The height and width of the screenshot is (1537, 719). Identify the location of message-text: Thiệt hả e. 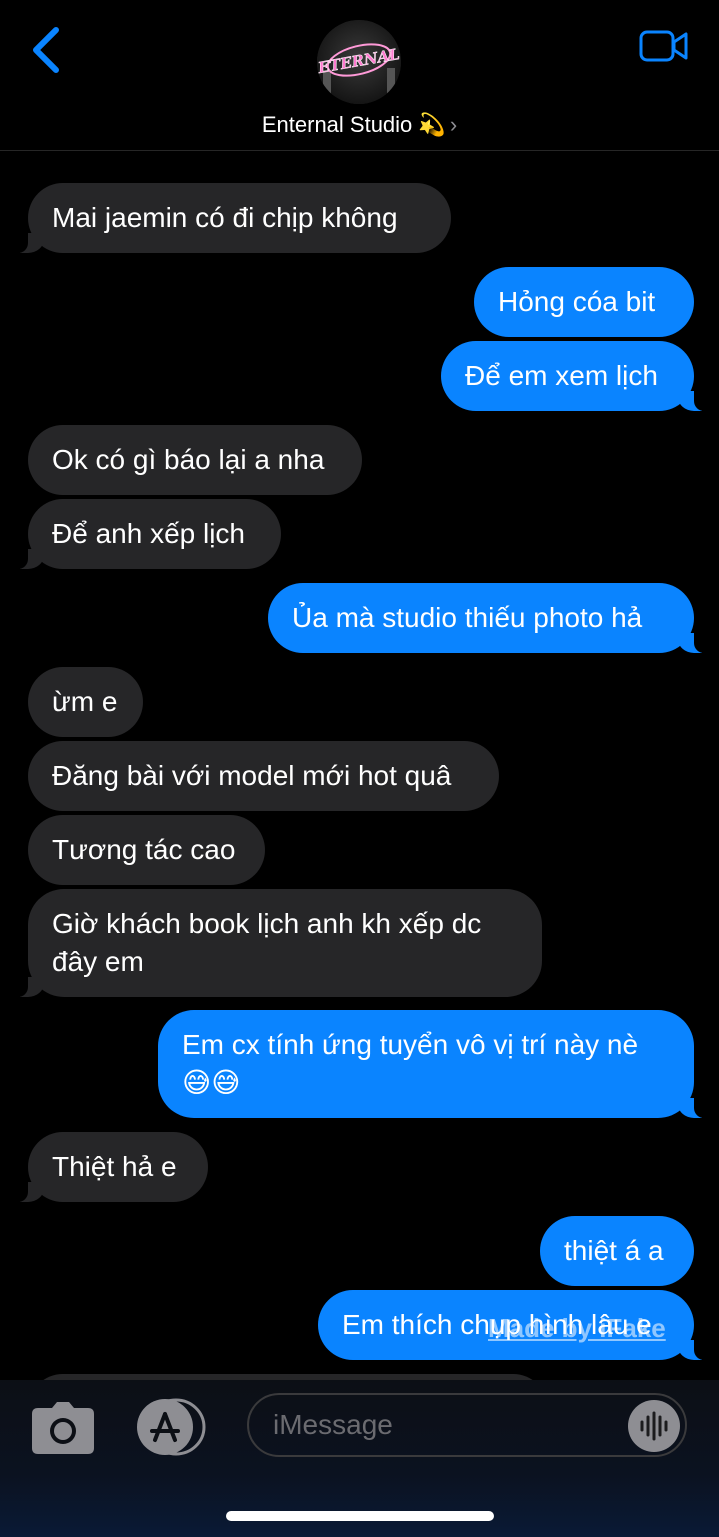
(114, 1166).